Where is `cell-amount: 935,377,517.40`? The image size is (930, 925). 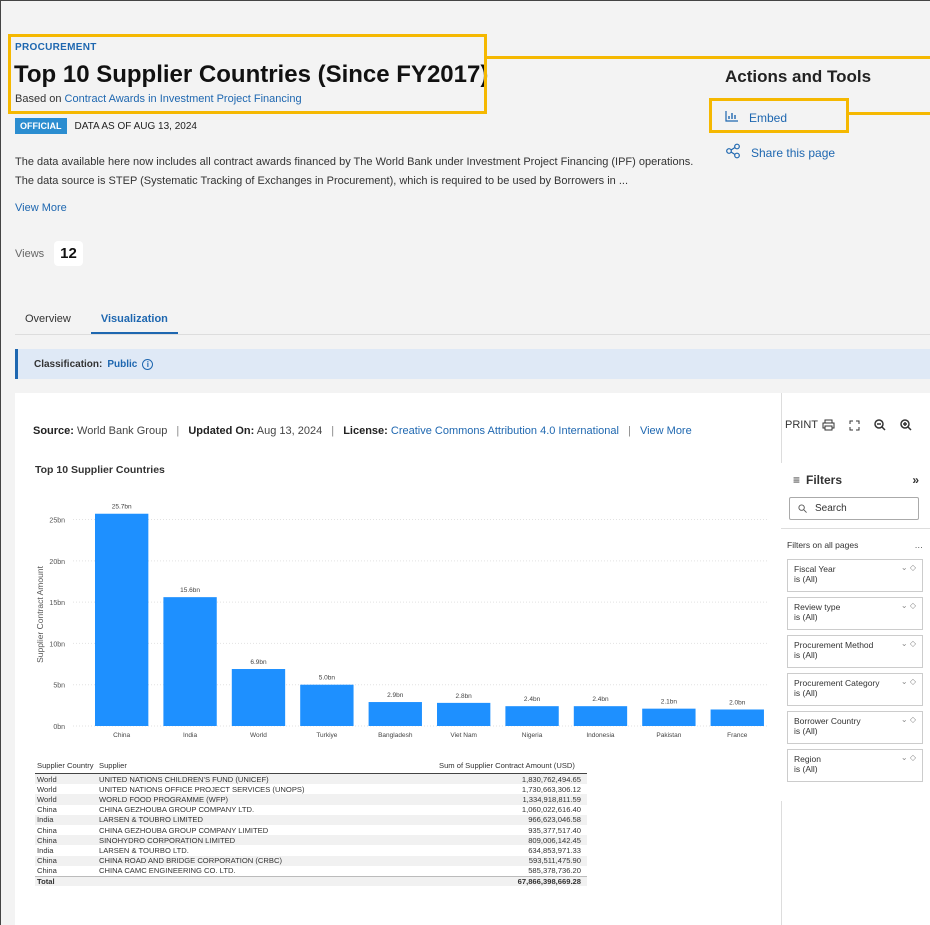
cell-amount: 935,377,517.40 is located at coordinates (554, 830).